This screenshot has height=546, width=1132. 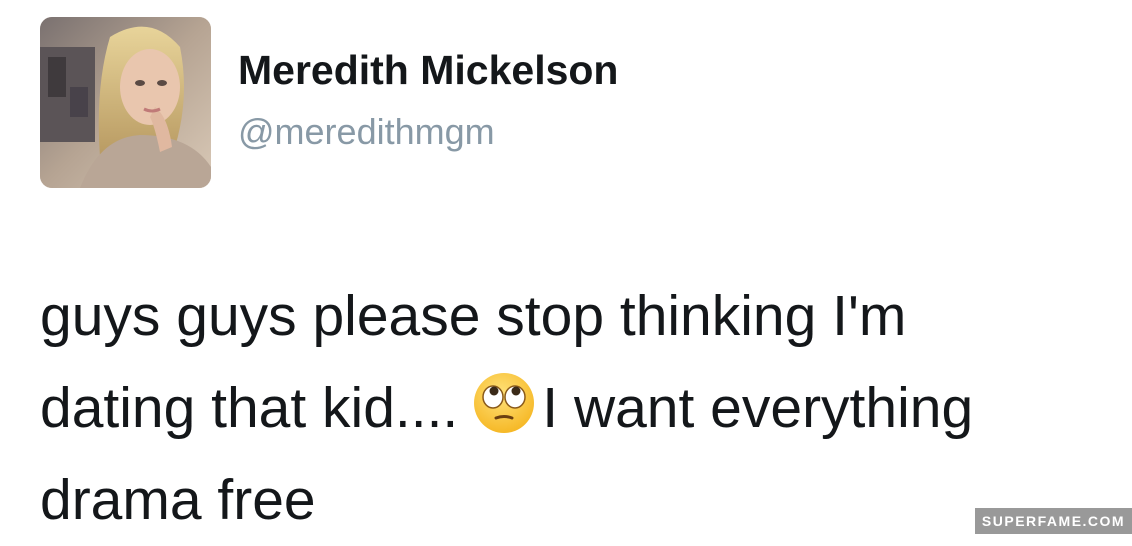 I want to click on profile-photo-icon, so click(x=125, y=102).